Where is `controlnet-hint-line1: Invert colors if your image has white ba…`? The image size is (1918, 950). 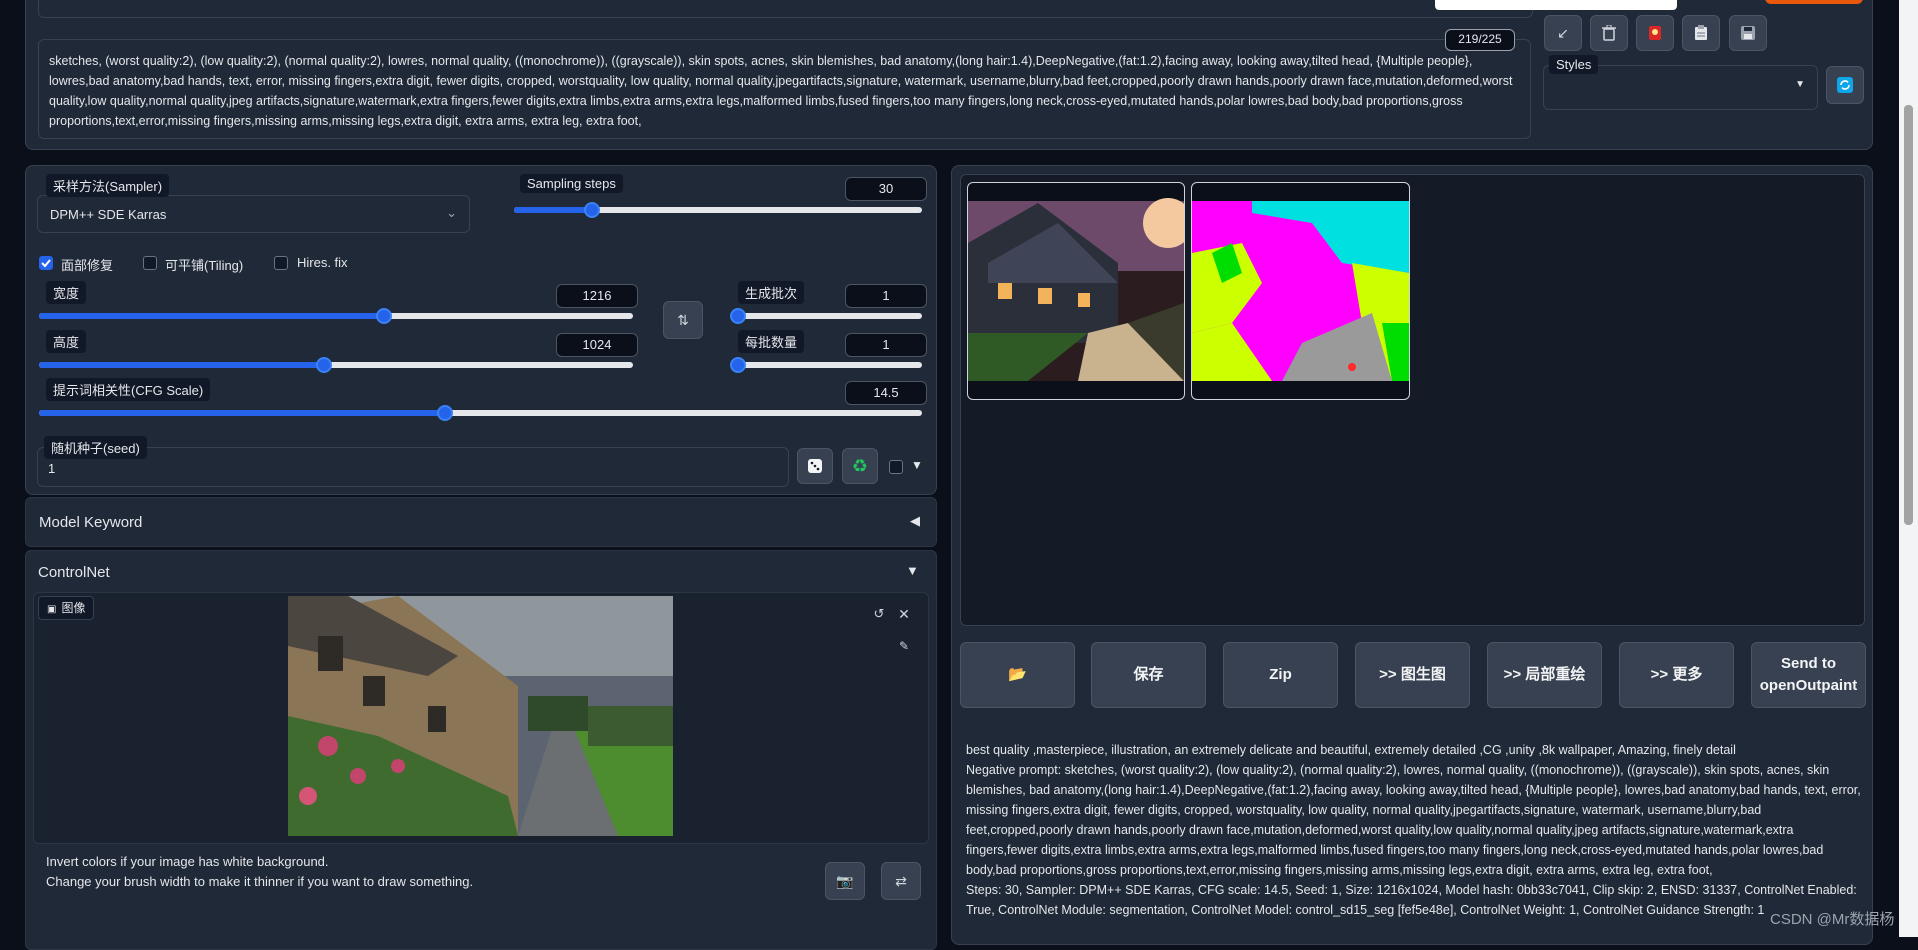
controlnet-hint-line1: Invert colors if your image has white ba… is located at coordinates (187, 861).